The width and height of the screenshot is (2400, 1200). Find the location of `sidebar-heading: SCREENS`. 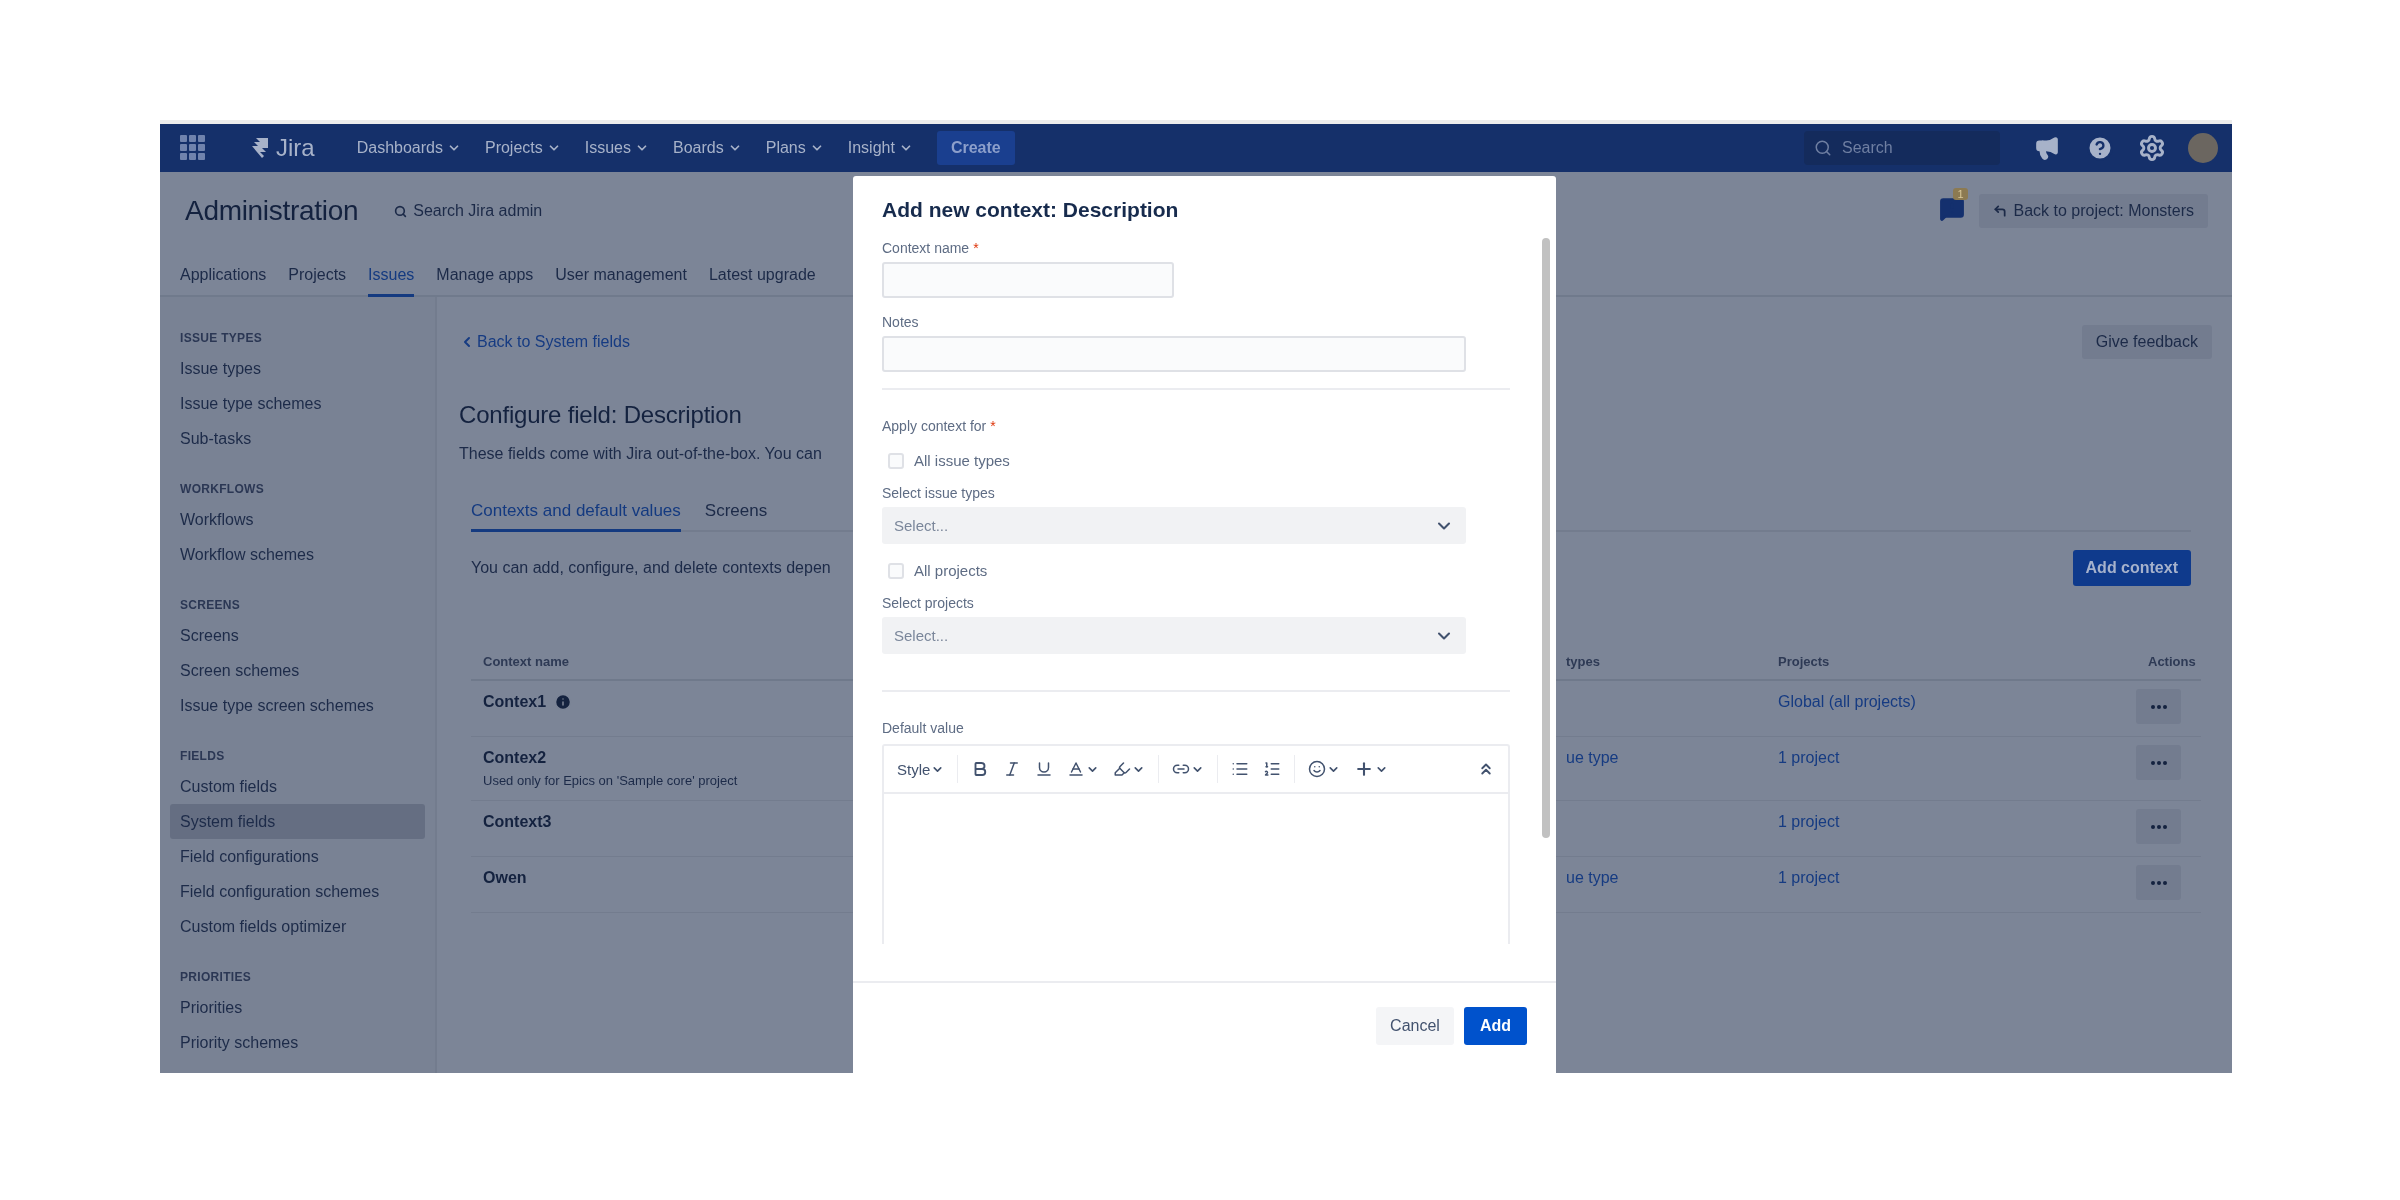

sidebar-heading: SCREENS is located at coordinates (210, 605).